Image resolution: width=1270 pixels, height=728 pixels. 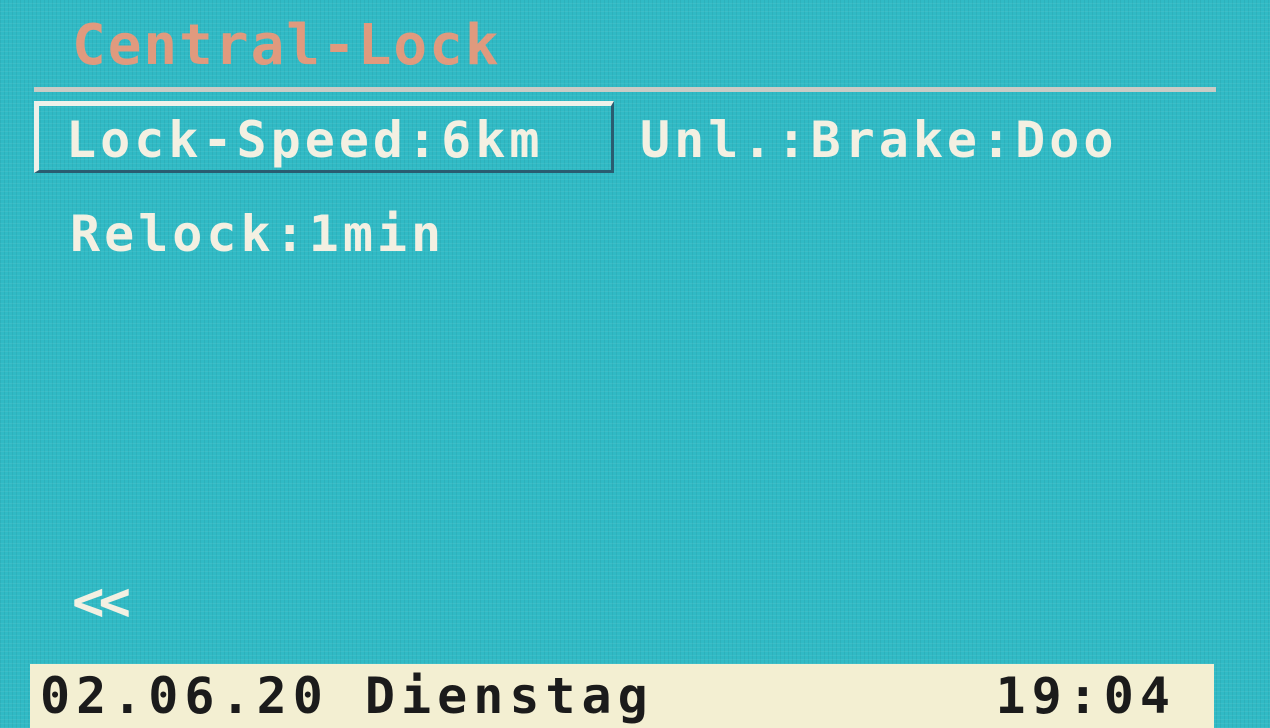 I want to click on status-bar: 02.06.20 Dienstag 19:04, so click(x=622, y=696).